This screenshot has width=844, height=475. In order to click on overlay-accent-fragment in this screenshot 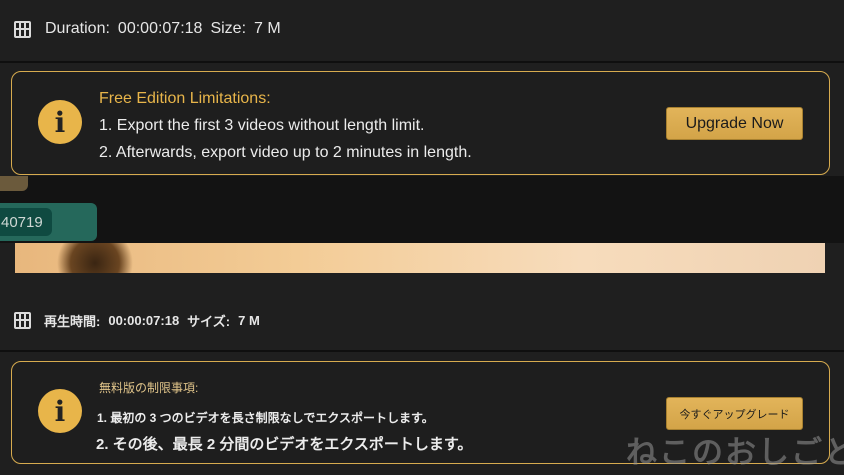, I will do `click(14, 183)`.